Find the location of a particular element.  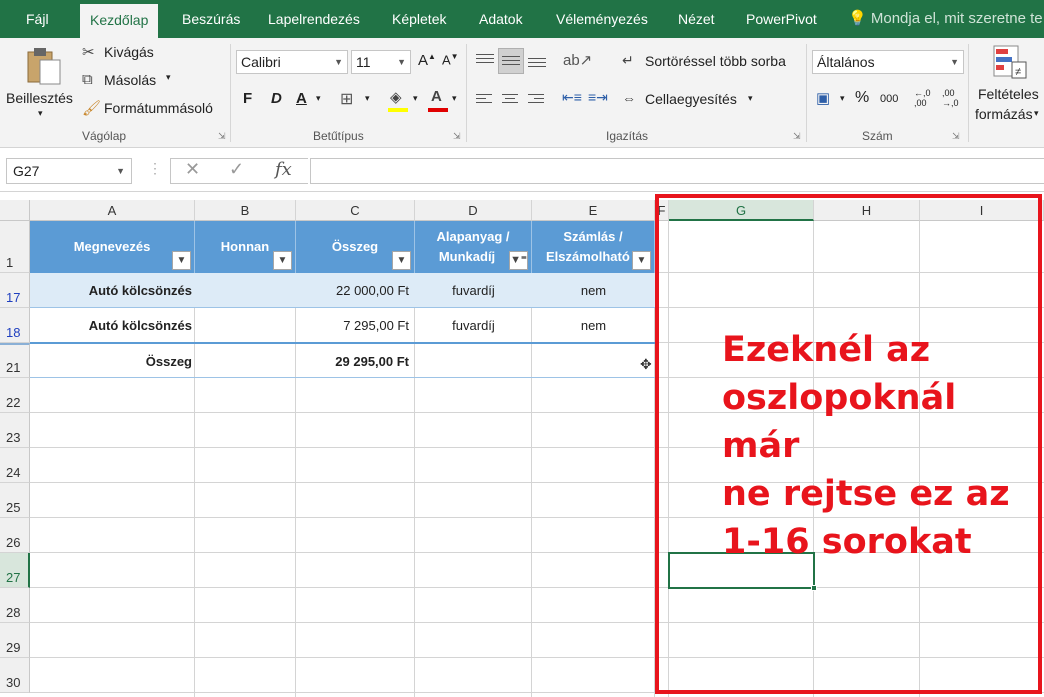

row-header-21: 21 is located at coordinates (15, 360).